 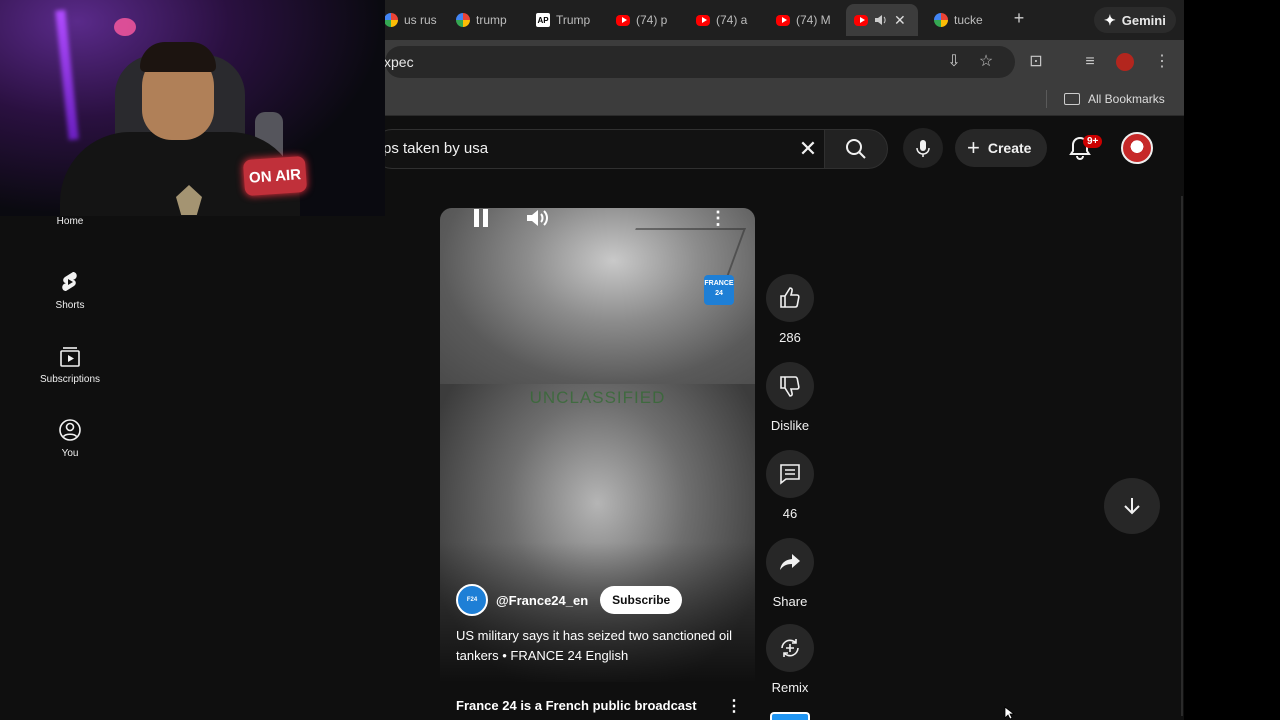 What do you see at coordinates (790, 687) in the screenshot?
I see `remix-label: Remix` at bounding box center [790, 687].